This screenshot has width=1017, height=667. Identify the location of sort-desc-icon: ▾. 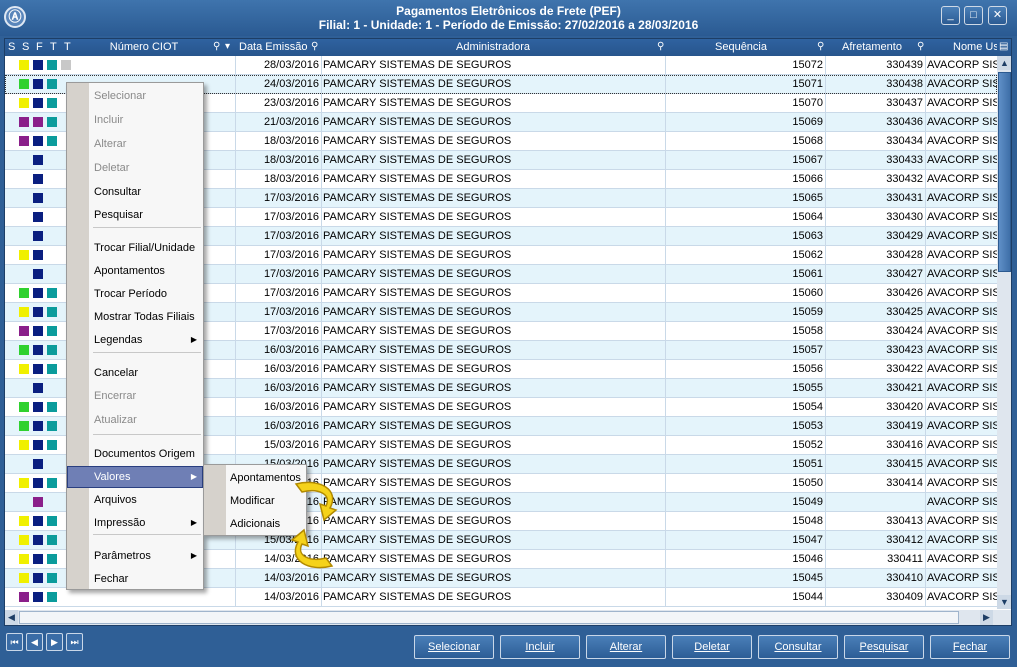
(230, 47).